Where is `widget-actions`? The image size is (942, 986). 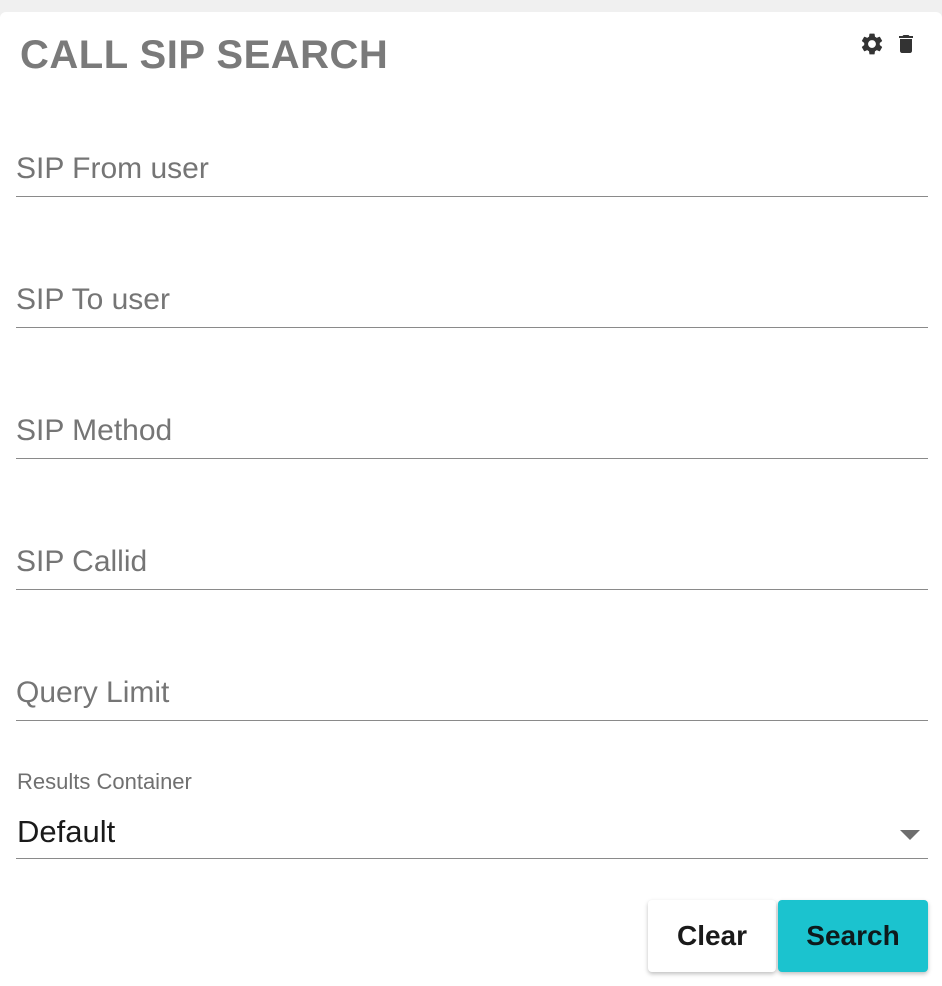 widget-actions is located at coordinates (889, 44).